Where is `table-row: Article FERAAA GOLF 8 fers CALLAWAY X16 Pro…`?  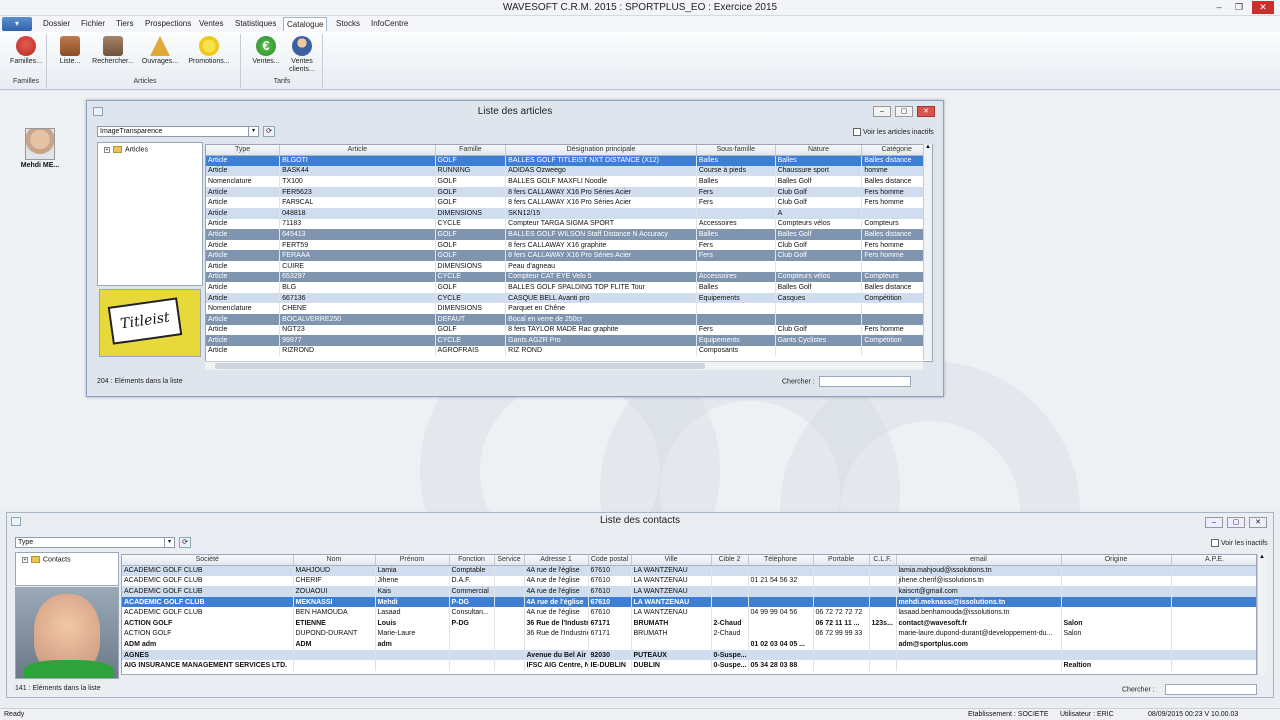 table-row: Article FERAAA GOLF 8 fers CALLAWAY X16 Pro… is located at coordinates (569, 255).